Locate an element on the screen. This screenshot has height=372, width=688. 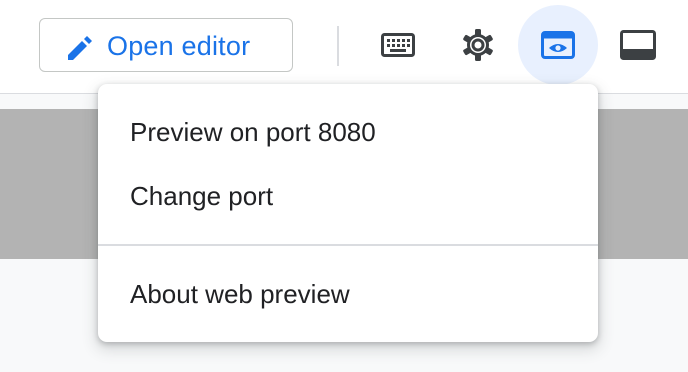
open-editor-label: Open editor is located at coordinates (179, 46).